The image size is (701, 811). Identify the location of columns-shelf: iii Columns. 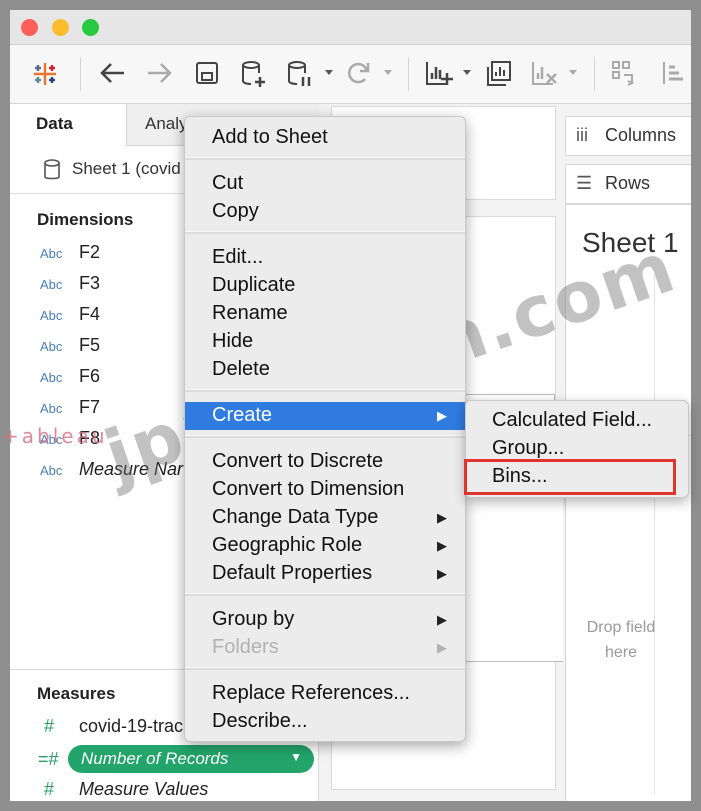
(628, 136).